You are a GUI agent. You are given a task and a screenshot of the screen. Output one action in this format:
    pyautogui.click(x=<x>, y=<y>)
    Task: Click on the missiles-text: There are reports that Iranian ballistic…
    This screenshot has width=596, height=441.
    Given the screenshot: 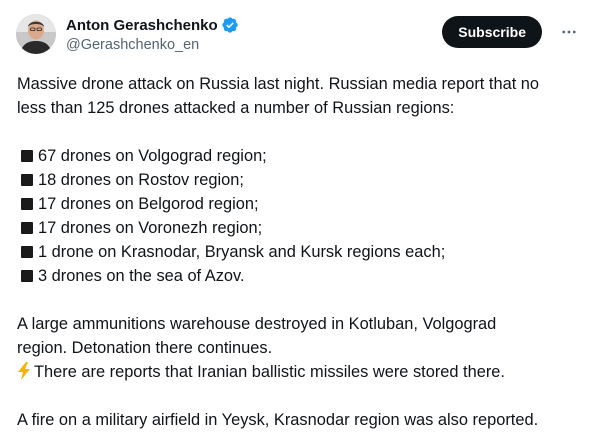 What is the action you would take?
    pyautogui.click(x=269, y=372)
    